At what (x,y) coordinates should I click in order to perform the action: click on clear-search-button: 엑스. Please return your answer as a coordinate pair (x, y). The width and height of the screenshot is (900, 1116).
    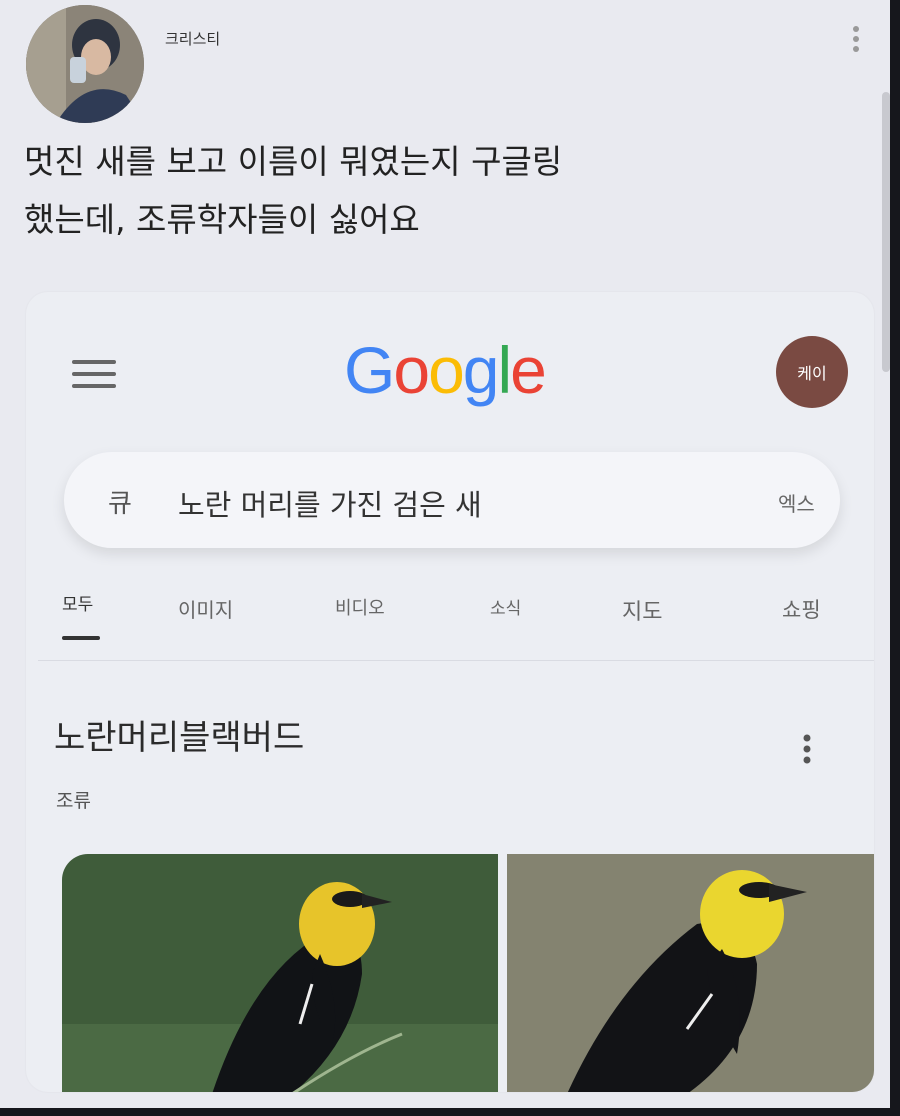
    Looking at the image, I should click on (796, 502).